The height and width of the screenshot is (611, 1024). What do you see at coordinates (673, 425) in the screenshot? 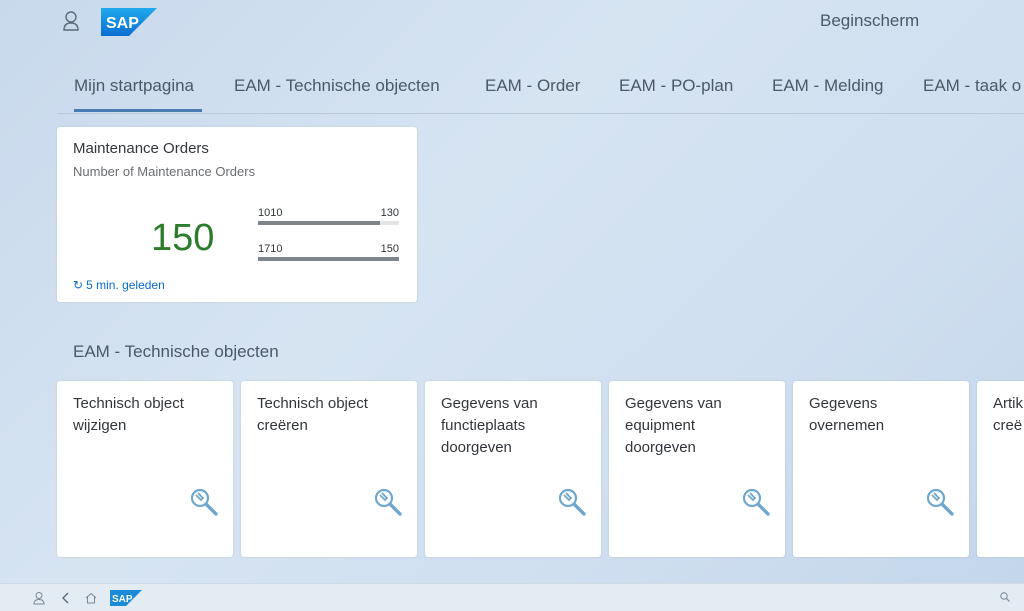
I see `tile-title: Gegevens van equipment doorgeven` at bounding box center [673, 425].